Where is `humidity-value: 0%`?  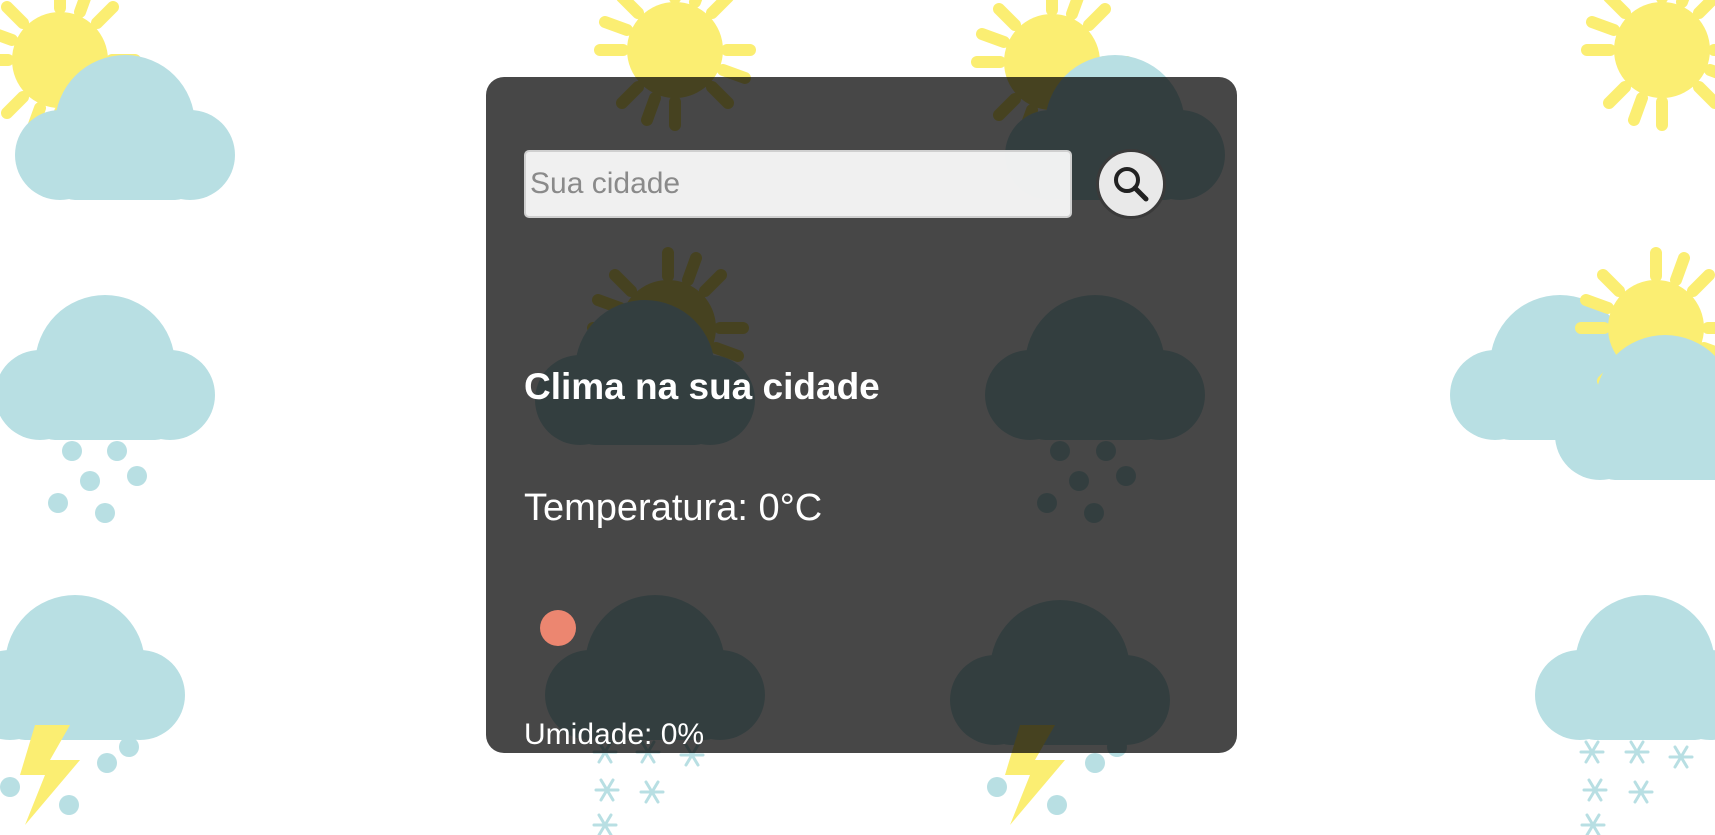
humidity-value: 0% is located at coordinates (682, 734).